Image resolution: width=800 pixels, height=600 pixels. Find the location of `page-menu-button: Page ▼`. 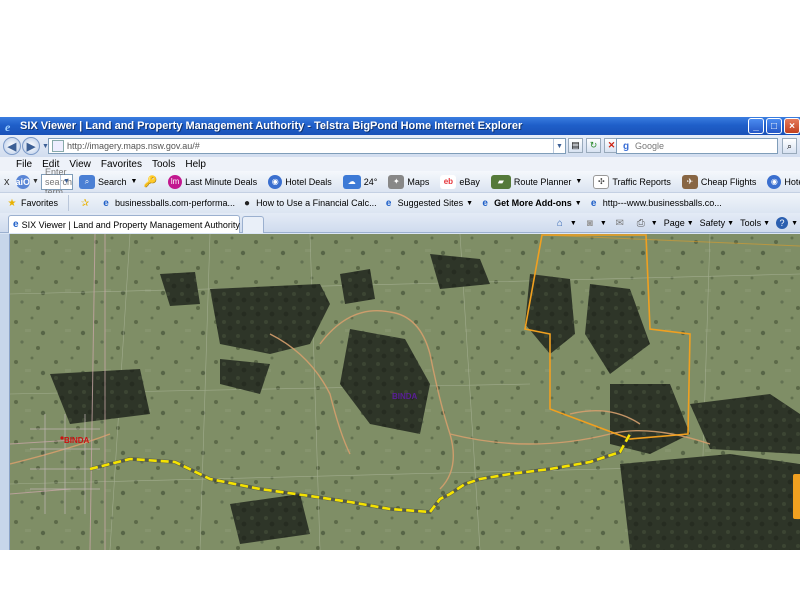

page-menu-button: Page ▼ is located at coordinates (679, 223).